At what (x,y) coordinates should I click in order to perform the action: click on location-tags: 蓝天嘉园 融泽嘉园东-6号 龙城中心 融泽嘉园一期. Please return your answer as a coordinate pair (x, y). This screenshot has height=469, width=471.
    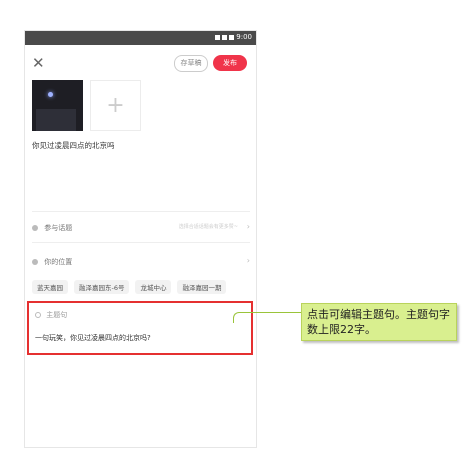
    Looking at the image, I should click on (129, 287).